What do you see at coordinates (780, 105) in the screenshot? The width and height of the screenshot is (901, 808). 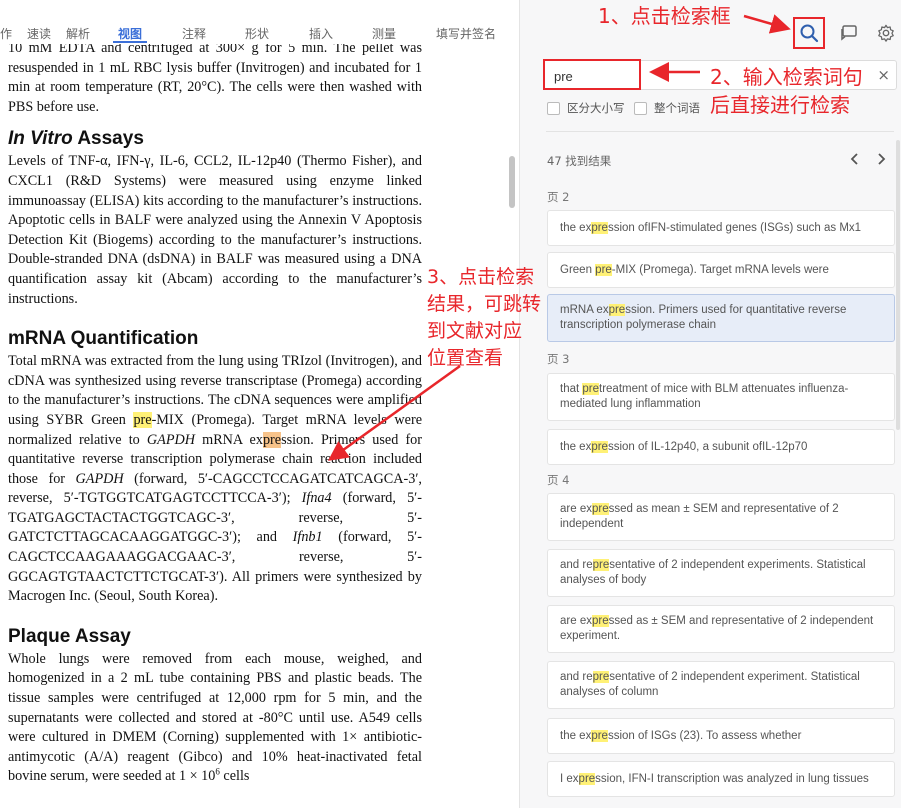 I see `annotation-step2-line2: 后直接进行检索` at bounding box center [780, 105].